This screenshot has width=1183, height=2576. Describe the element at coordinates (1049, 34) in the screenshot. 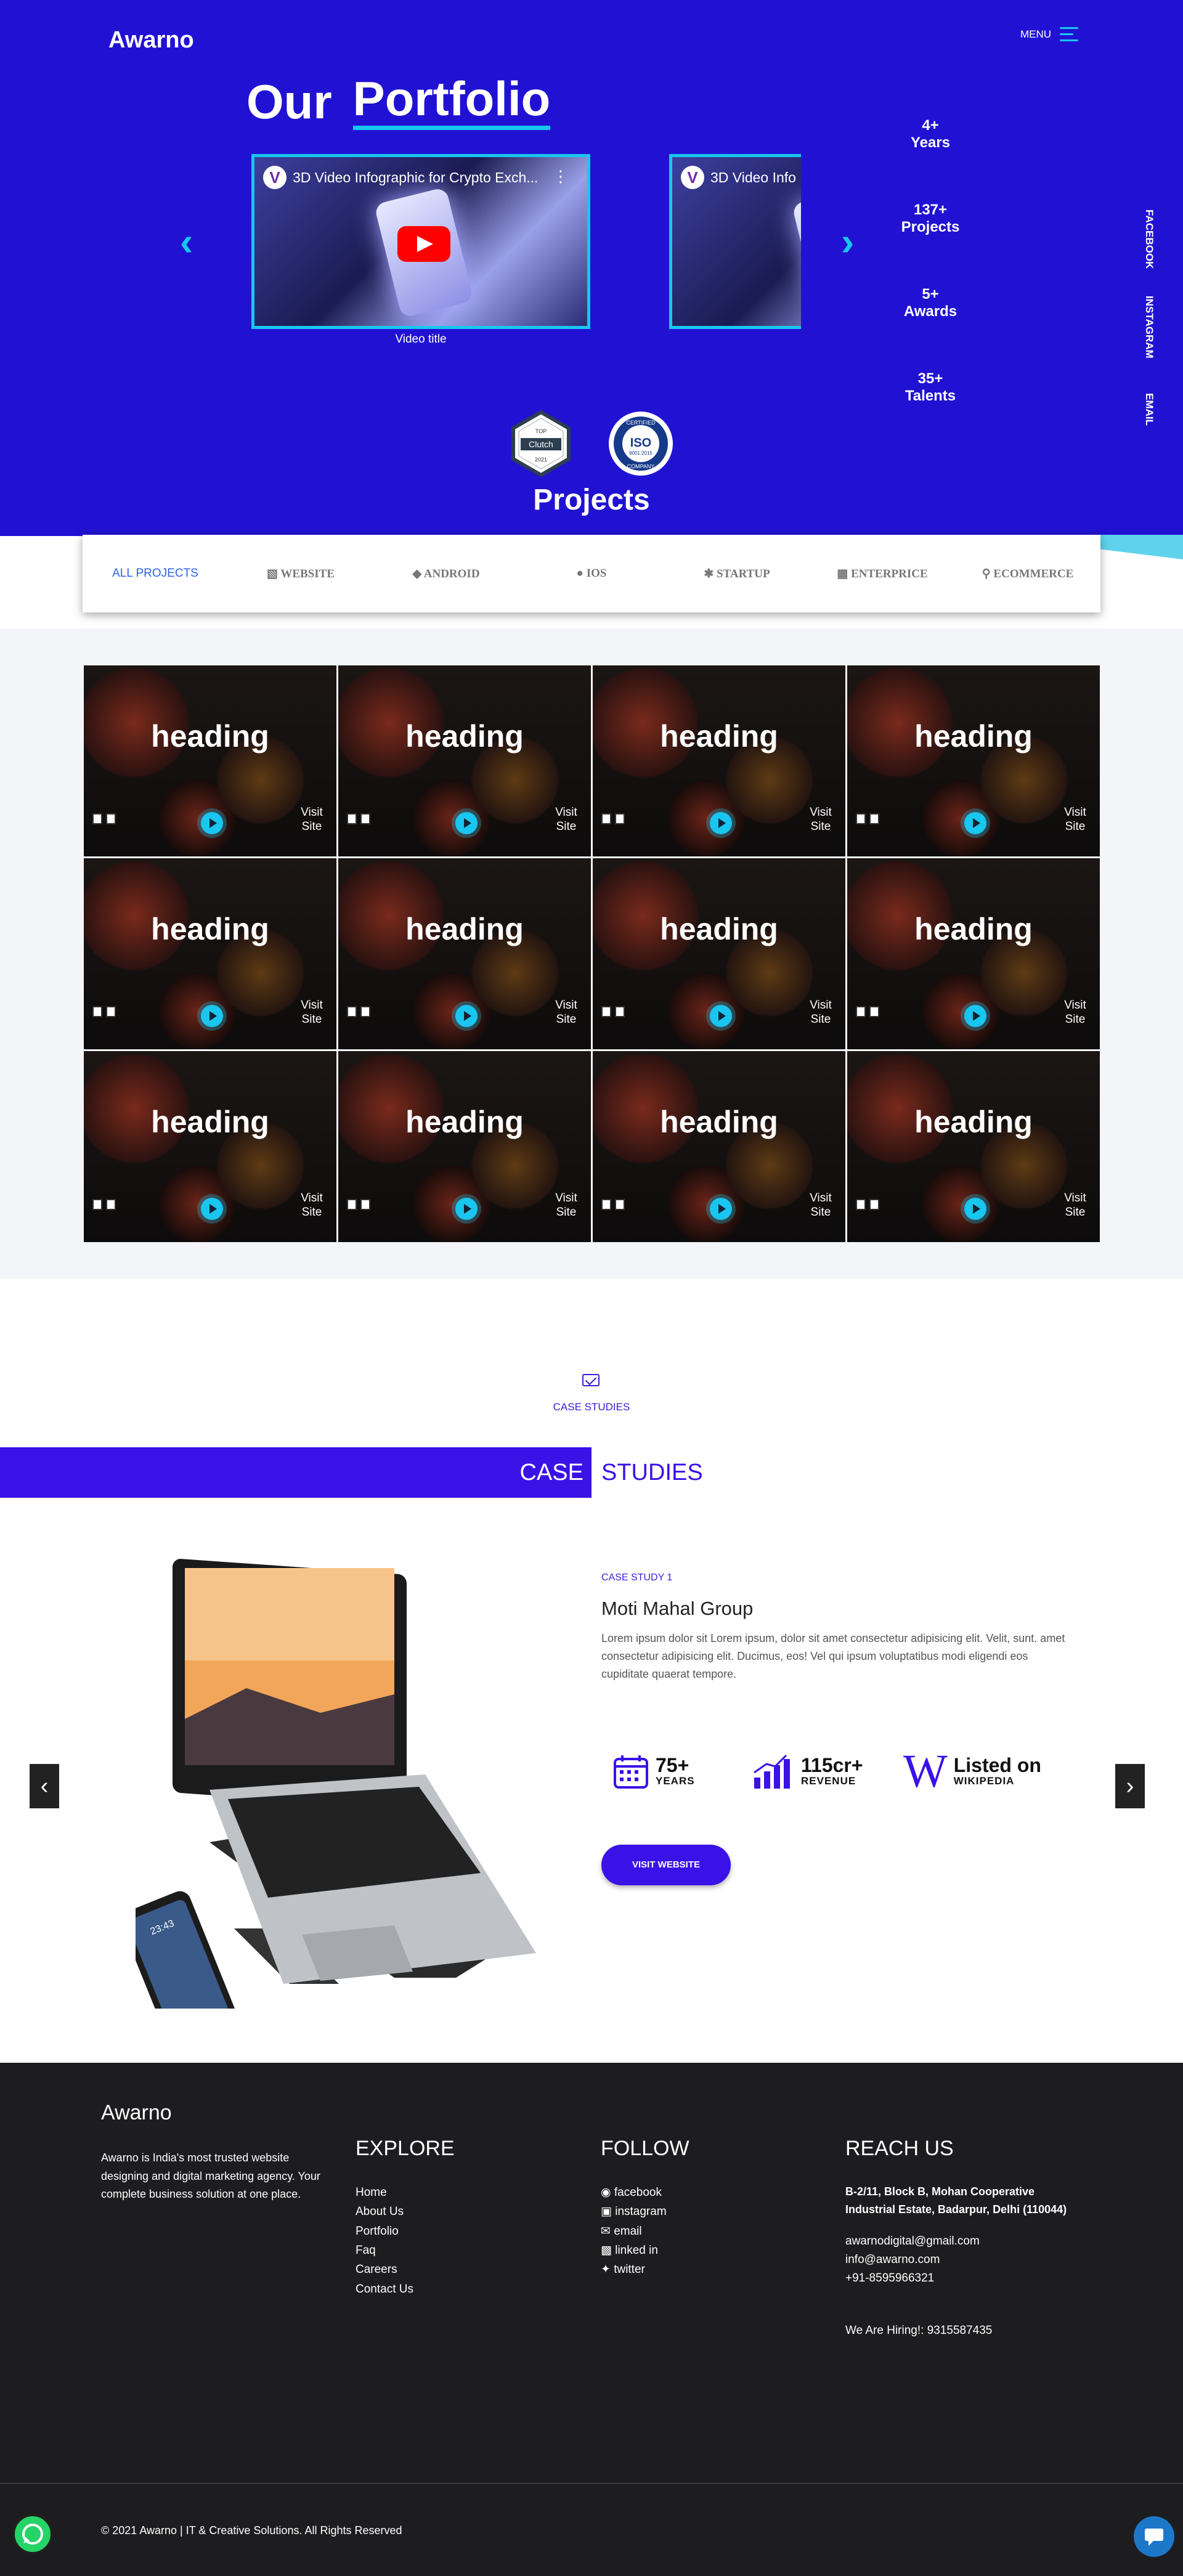

I see `menu-button: MENU` at that location.